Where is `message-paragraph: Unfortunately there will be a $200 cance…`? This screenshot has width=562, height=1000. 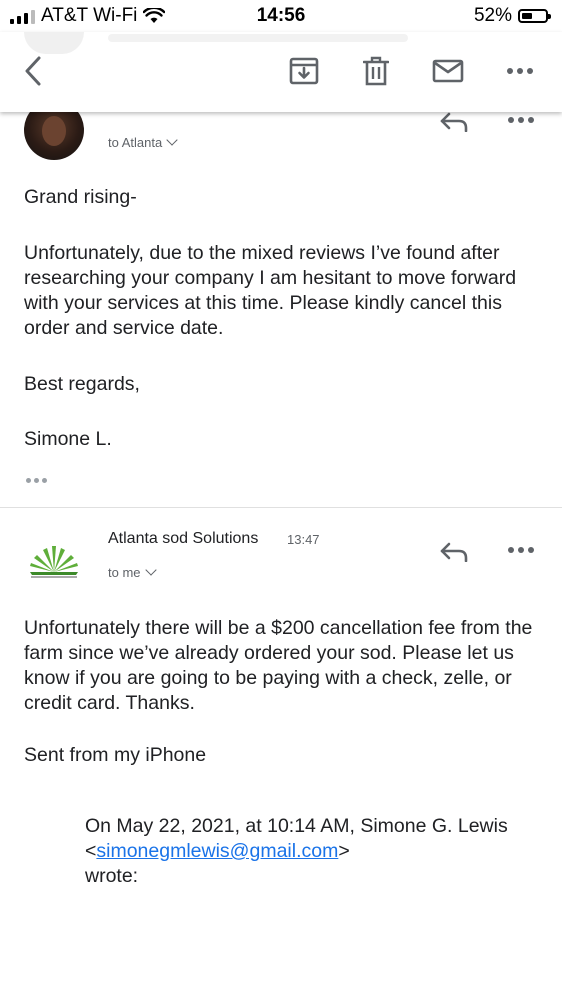
message-paragraph: Unfortunately there will be a $200 cance… is located at coordinates (278, 665).